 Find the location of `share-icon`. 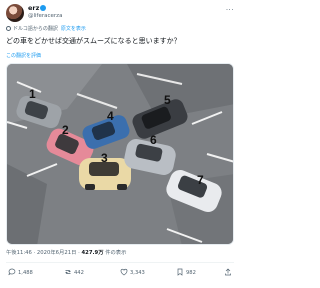

share-icon is located at coordinates (228, 272).